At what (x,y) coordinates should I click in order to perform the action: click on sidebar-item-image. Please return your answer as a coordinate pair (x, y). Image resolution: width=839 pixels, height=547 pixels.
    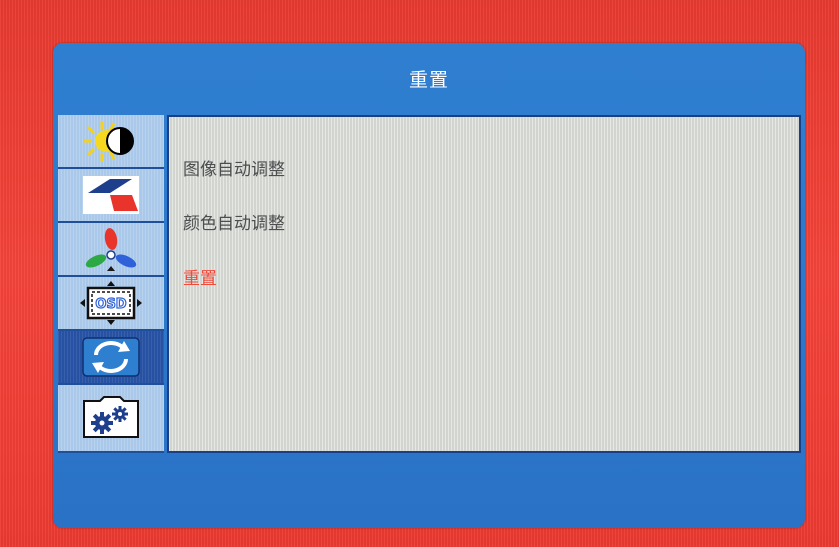
    Looking at the image, I should click on (111, 196).